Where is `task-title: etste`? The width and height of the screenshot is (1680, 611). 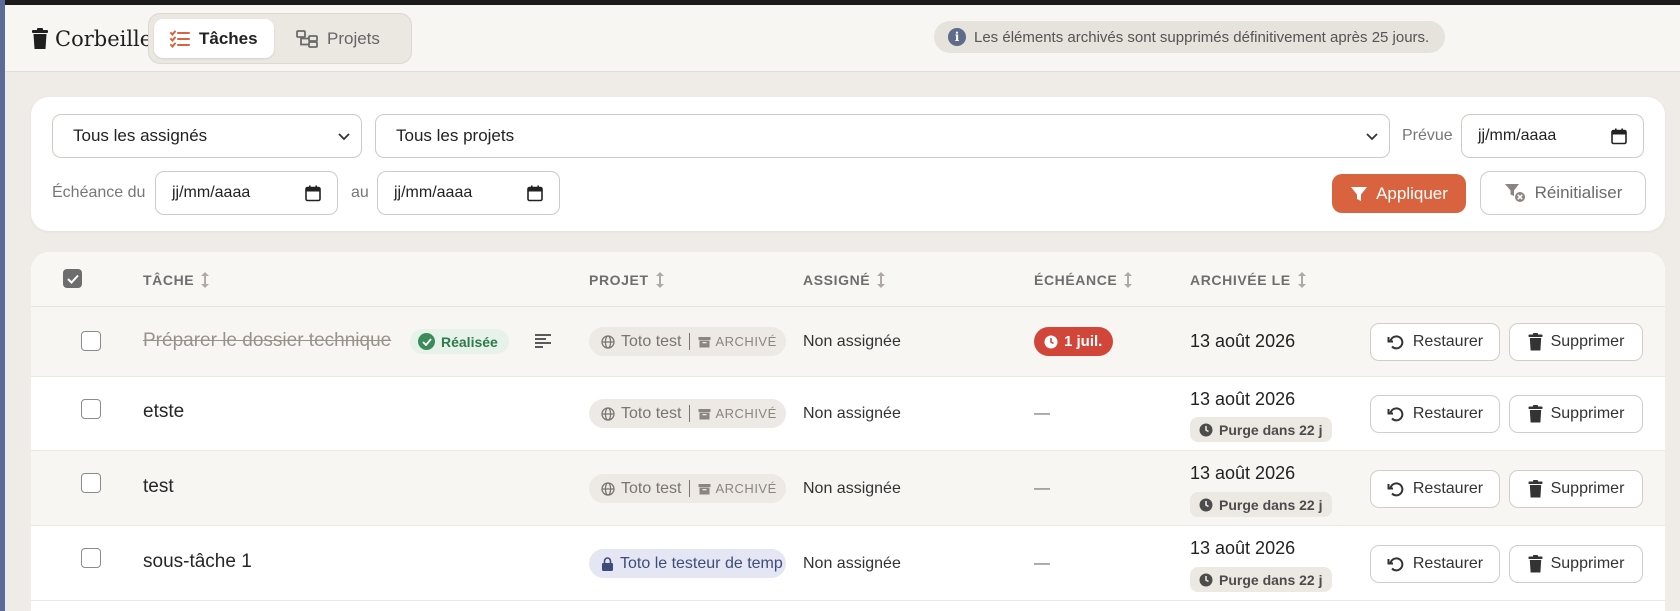 task-title: etste is located at coordinates (163, 412).